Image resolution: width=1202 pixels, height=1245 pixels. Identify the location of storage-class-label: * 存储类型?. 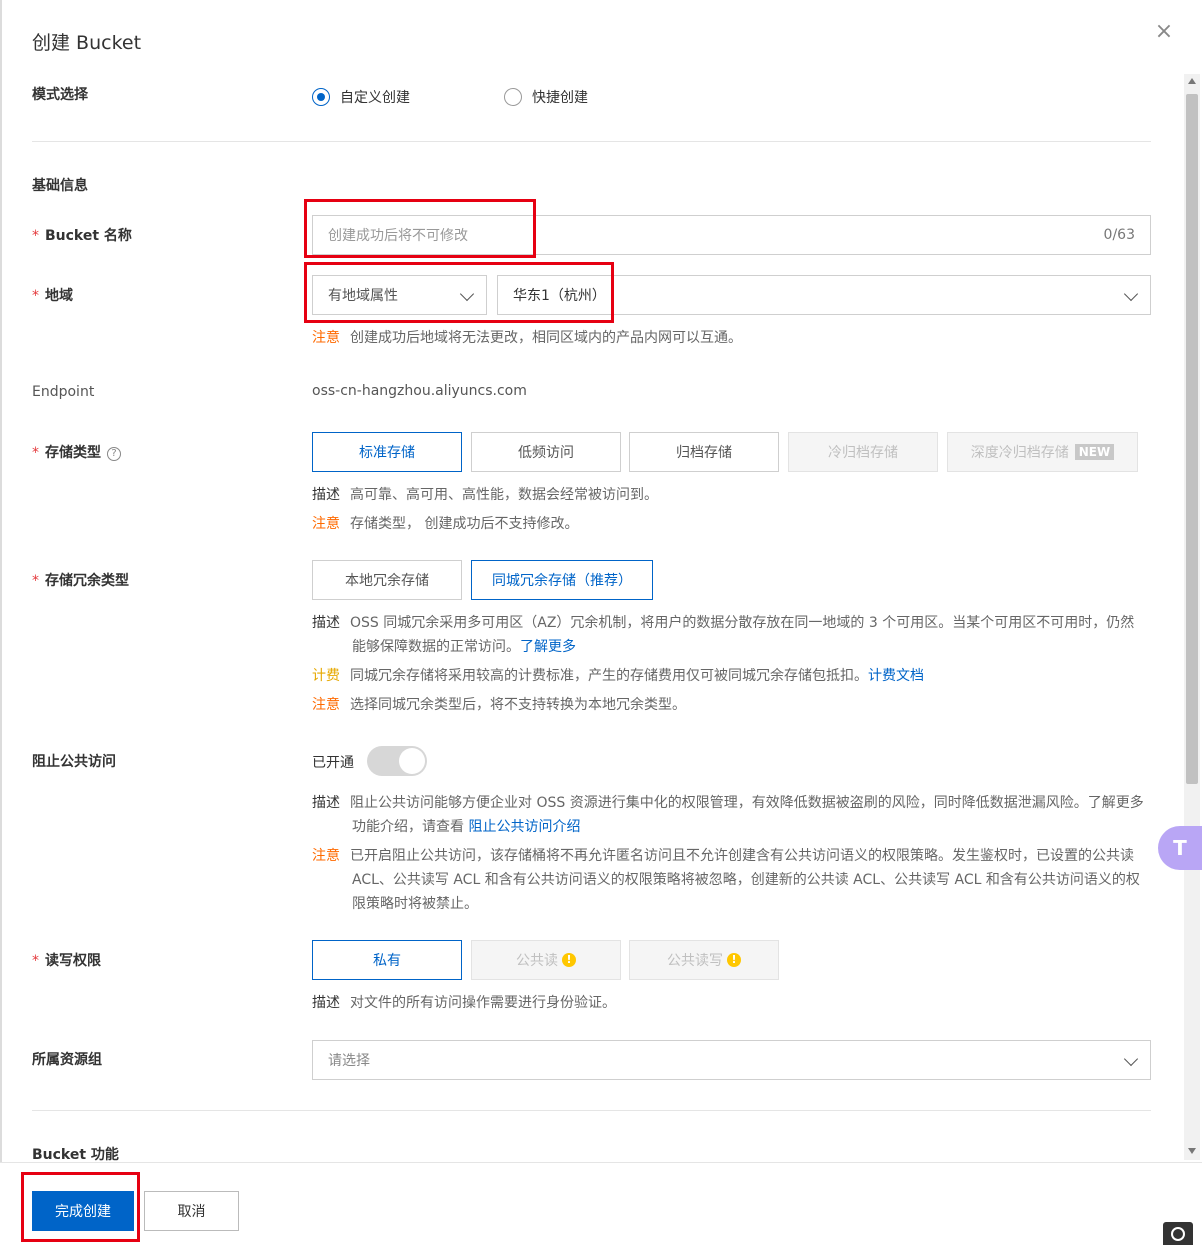
(76, 452).